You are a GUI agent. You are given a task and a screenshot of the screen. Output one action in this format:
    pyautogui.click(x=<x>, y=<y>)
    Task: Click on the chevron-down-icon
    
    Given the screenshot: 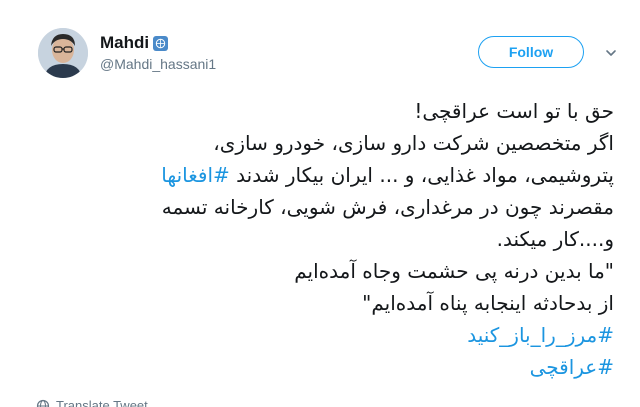 What is the action you would take?
    pyautogui.click(x=611, y=53)
    